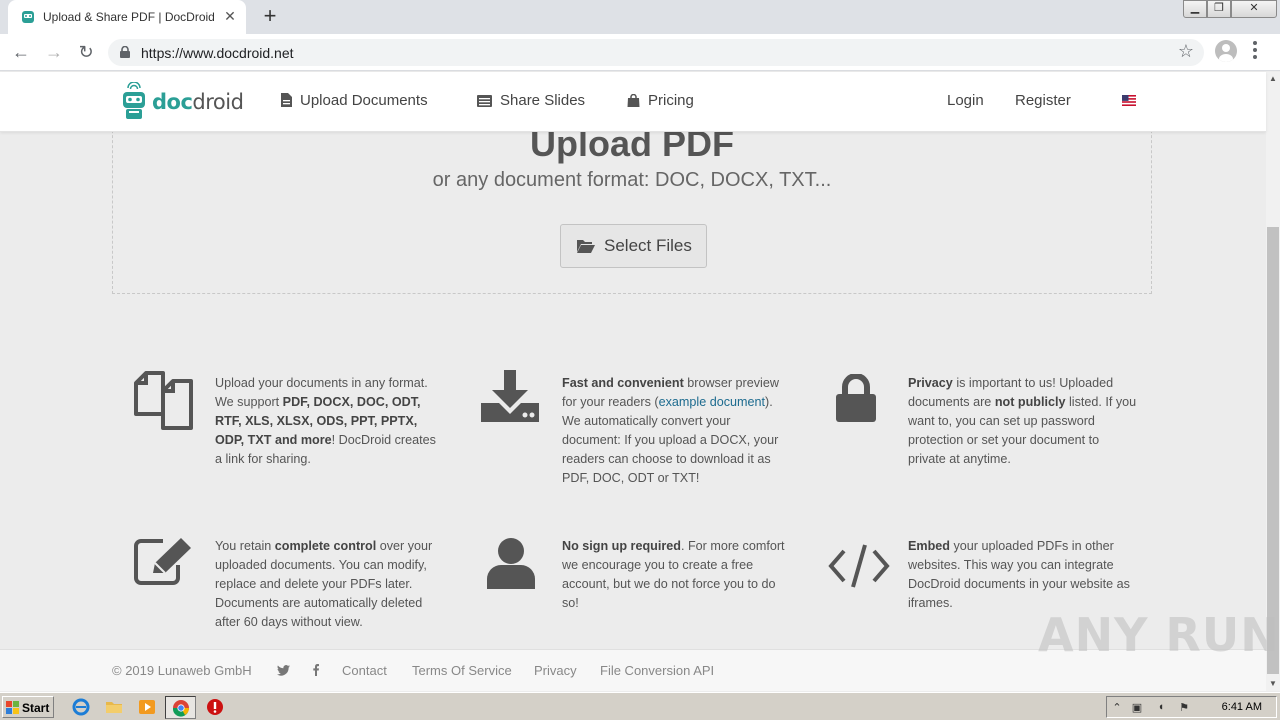 The width and height of the screenshot is (1280, 720). I want to click on start-button: Start, so click(28, 707).